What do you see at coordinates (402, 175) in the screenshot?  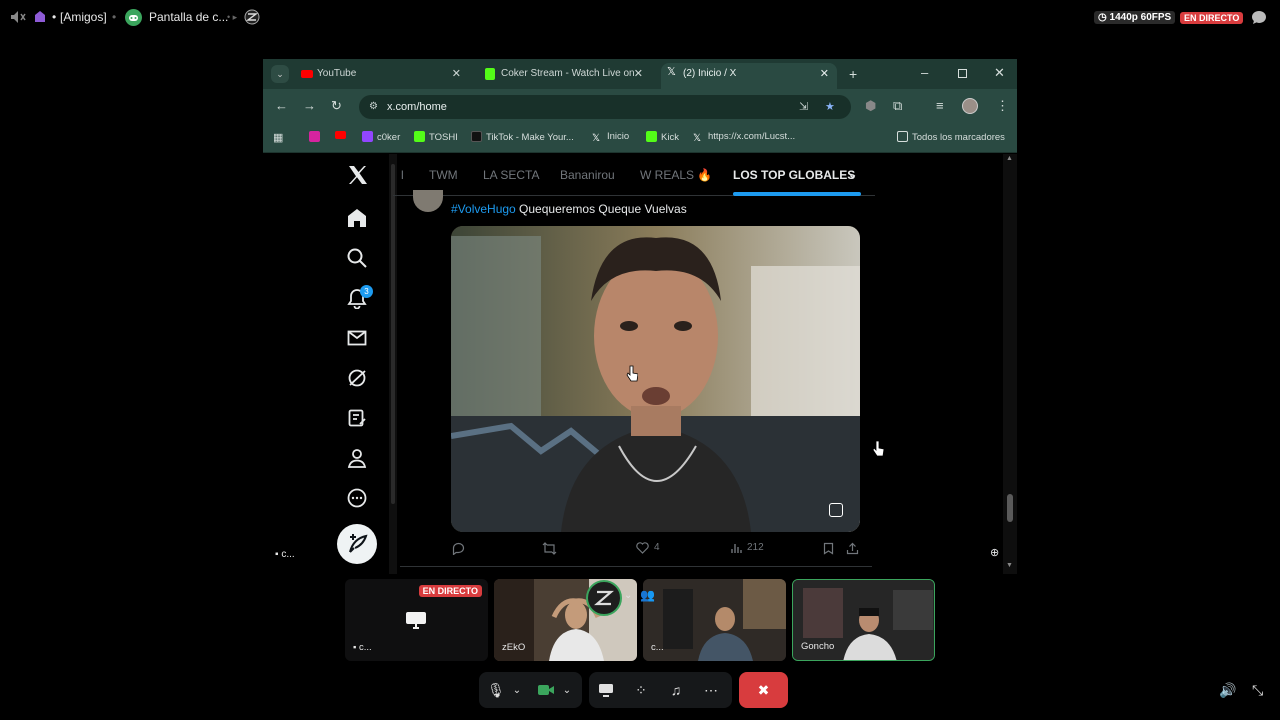 I see `tab-partial: l` at bounding box center [402, 175].